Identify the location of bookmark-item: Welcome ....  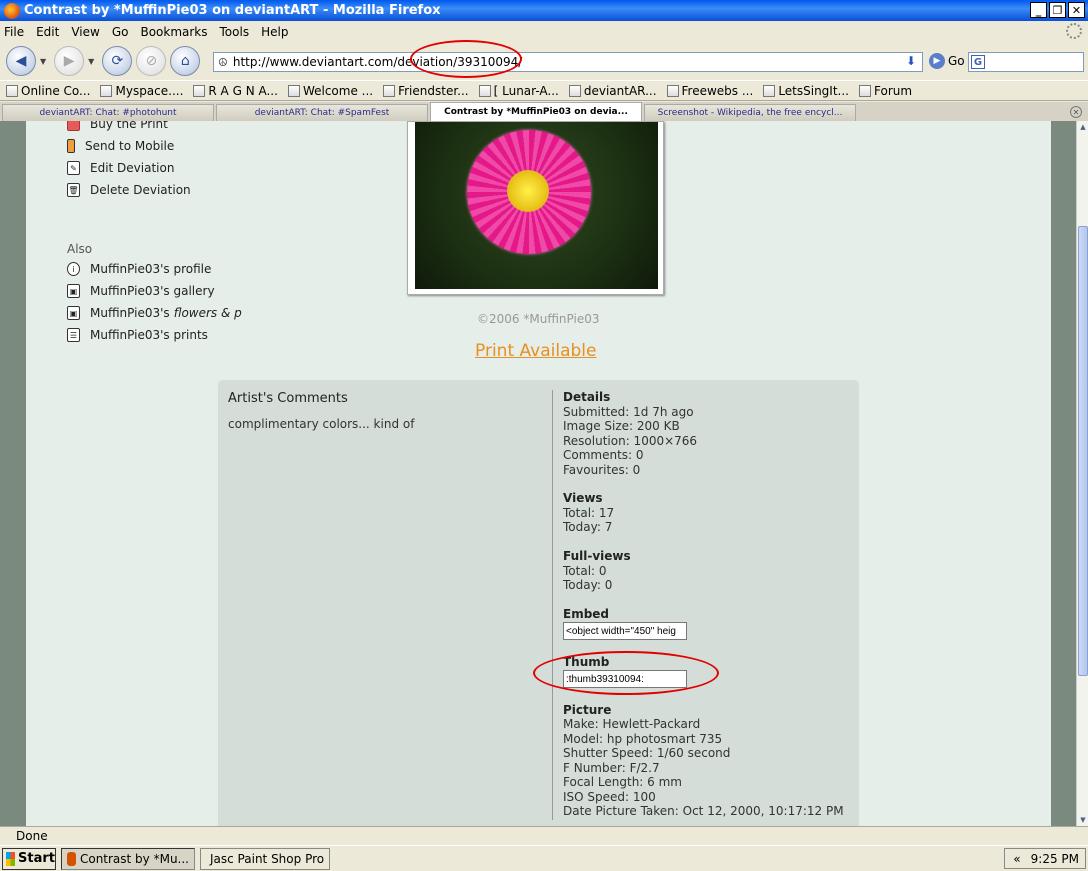
(330, 91).